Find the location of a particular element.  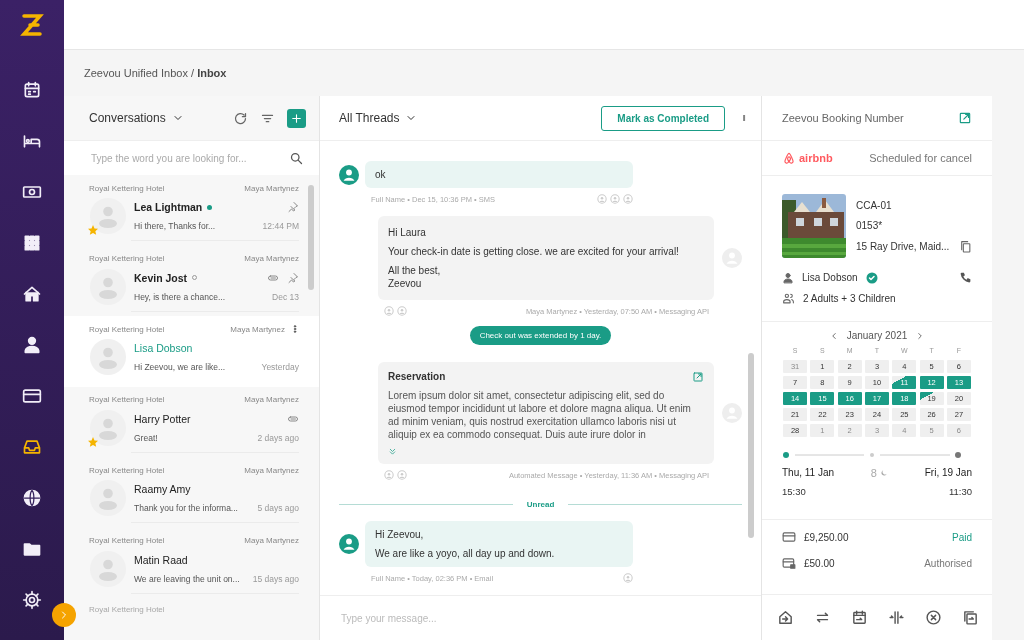

event-pill: Check out was extended by 1 day. is located at coordinates (540, 335).